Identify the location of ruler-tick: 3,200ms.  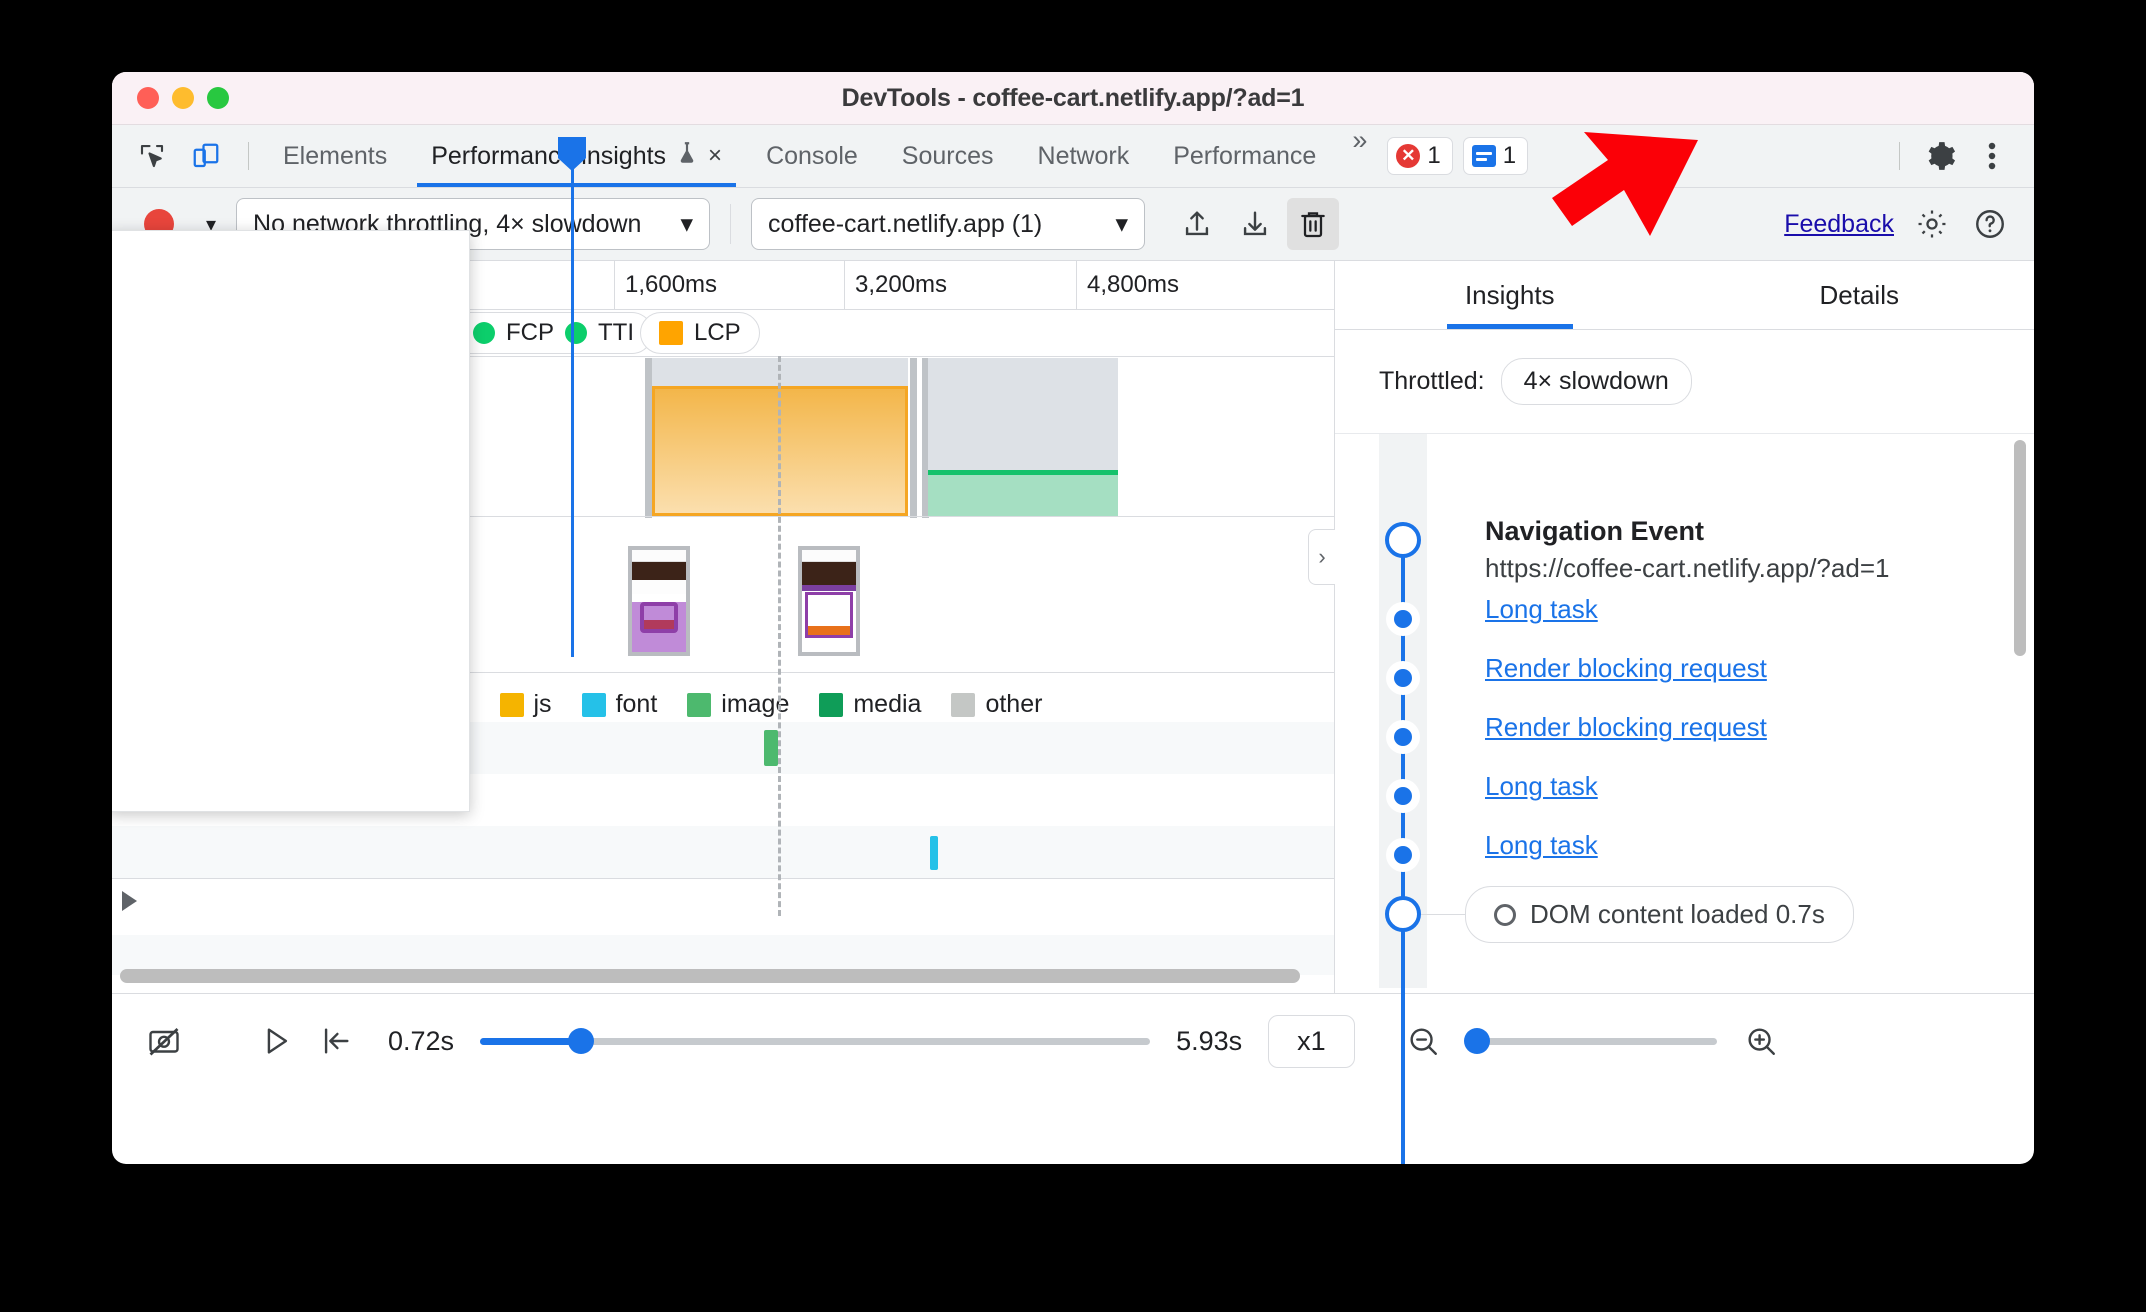
(960, 285).